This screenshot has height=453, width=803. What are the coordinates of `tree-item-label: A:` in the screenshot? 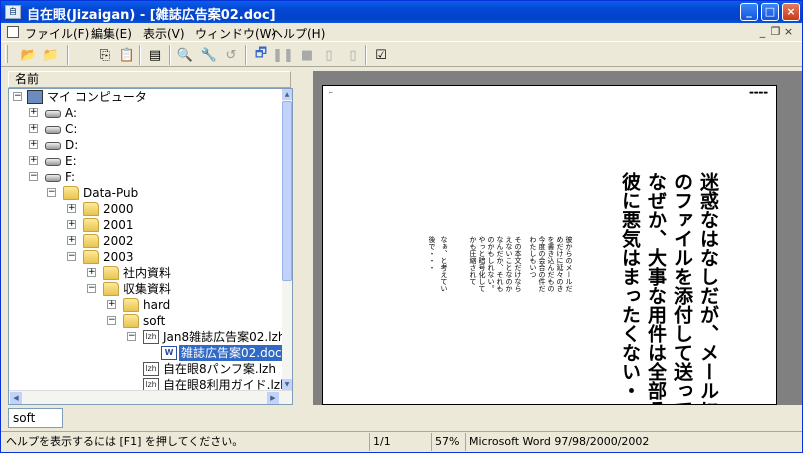 It's located at (71, 113).